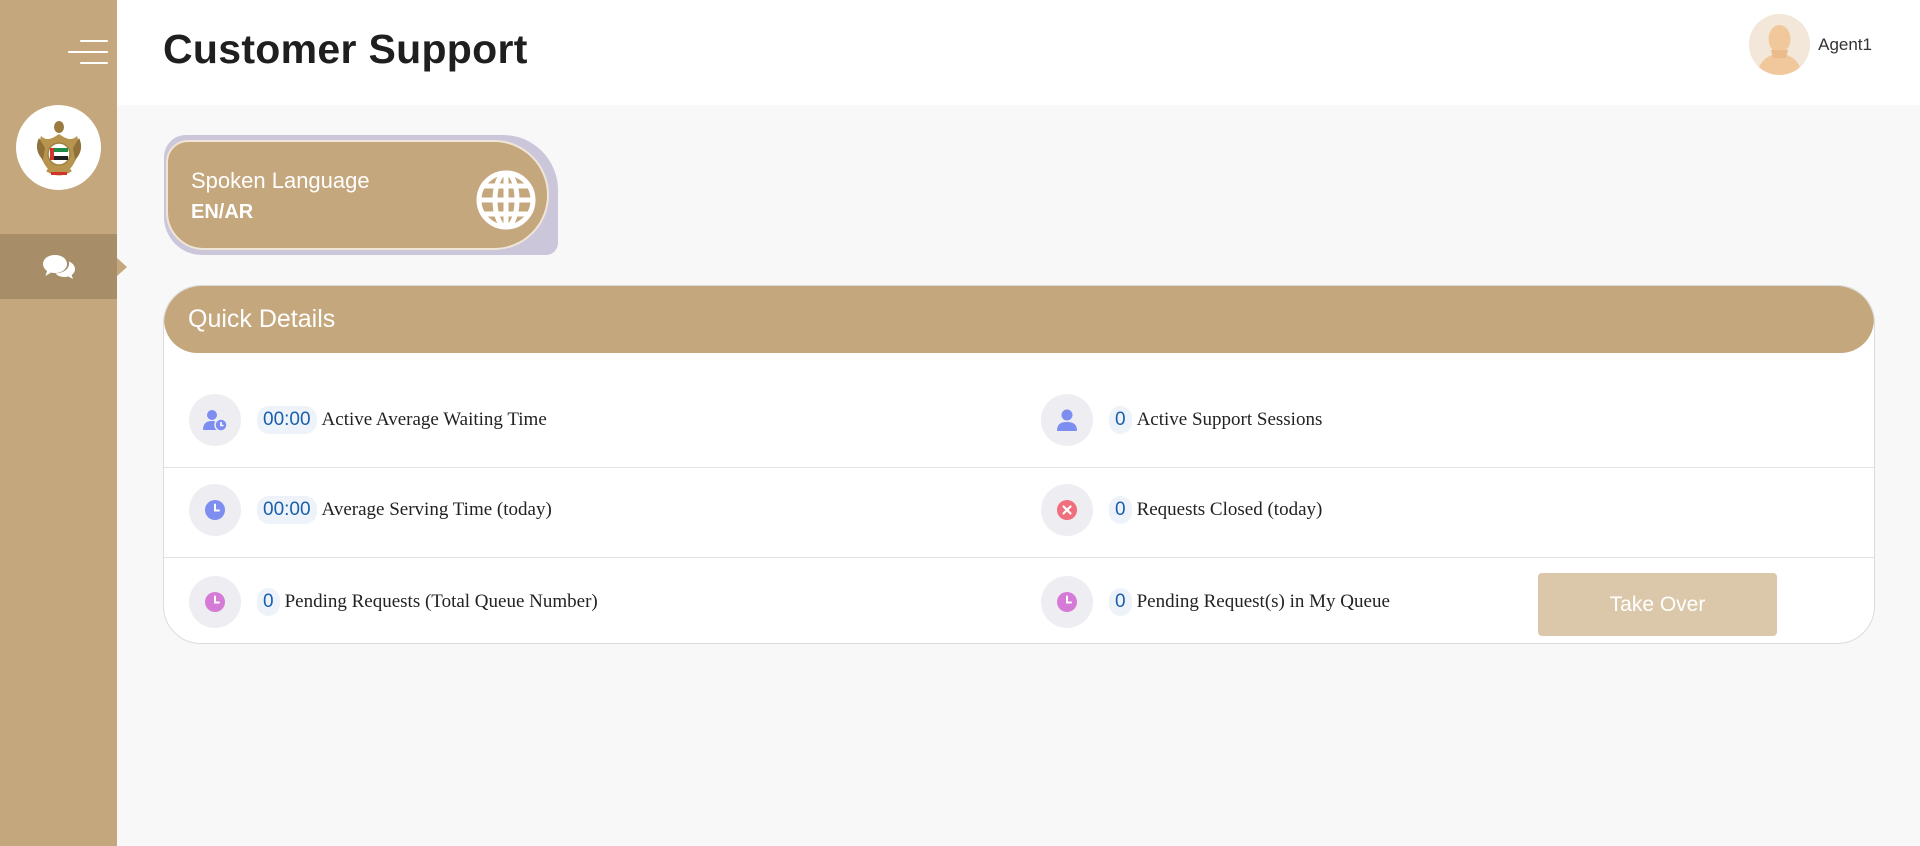 The image size is (1920, 846). What do you see at coordinates (122, 267) in the screenshot?
I see `active-nav-indicator` at bounding box center [122, 267].